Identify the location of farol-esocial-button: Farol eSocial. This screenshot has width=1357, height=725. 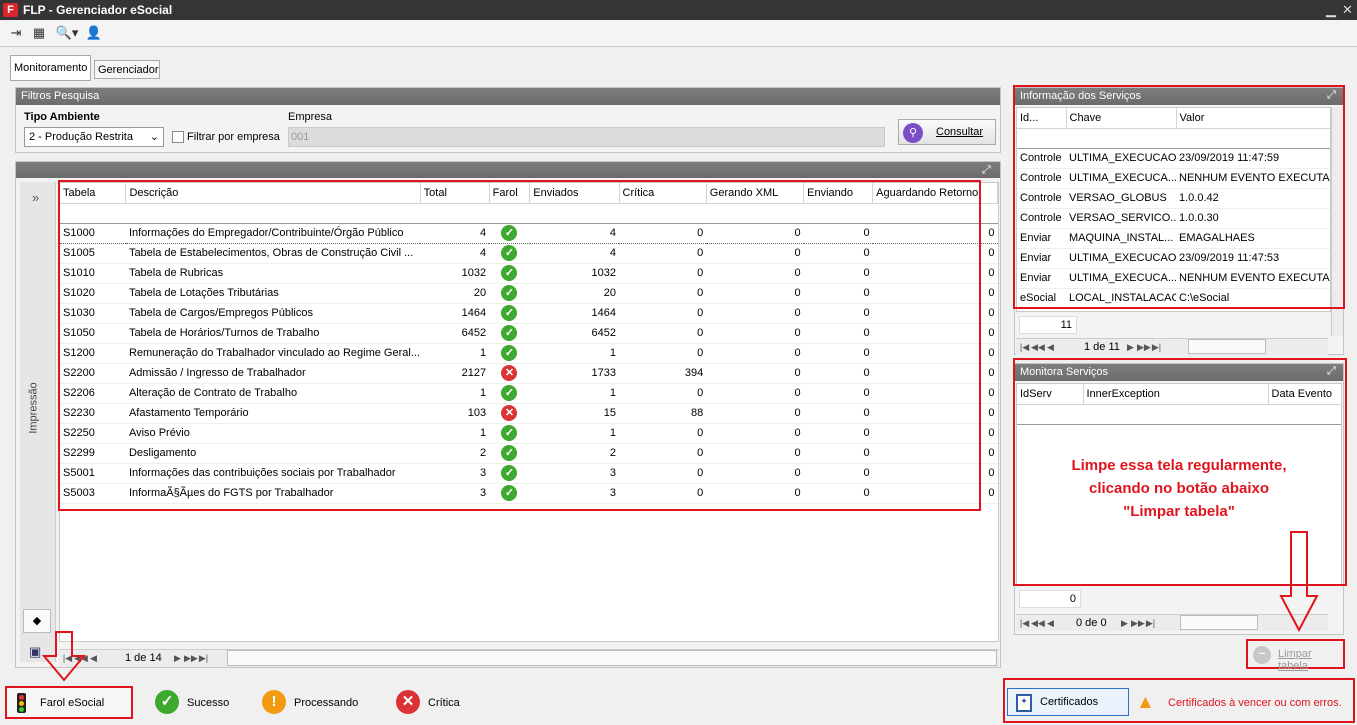
(69, 702).